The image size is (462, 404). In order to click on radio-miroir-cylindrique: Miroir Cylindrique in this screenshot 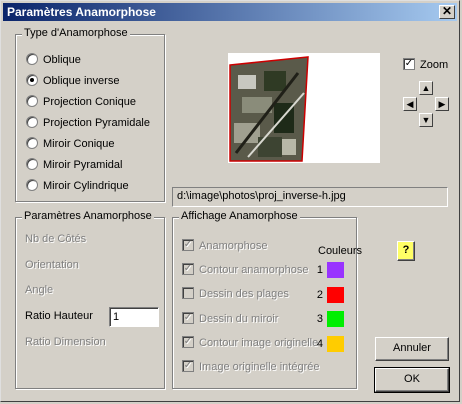, I will do `click(77, 186)`.